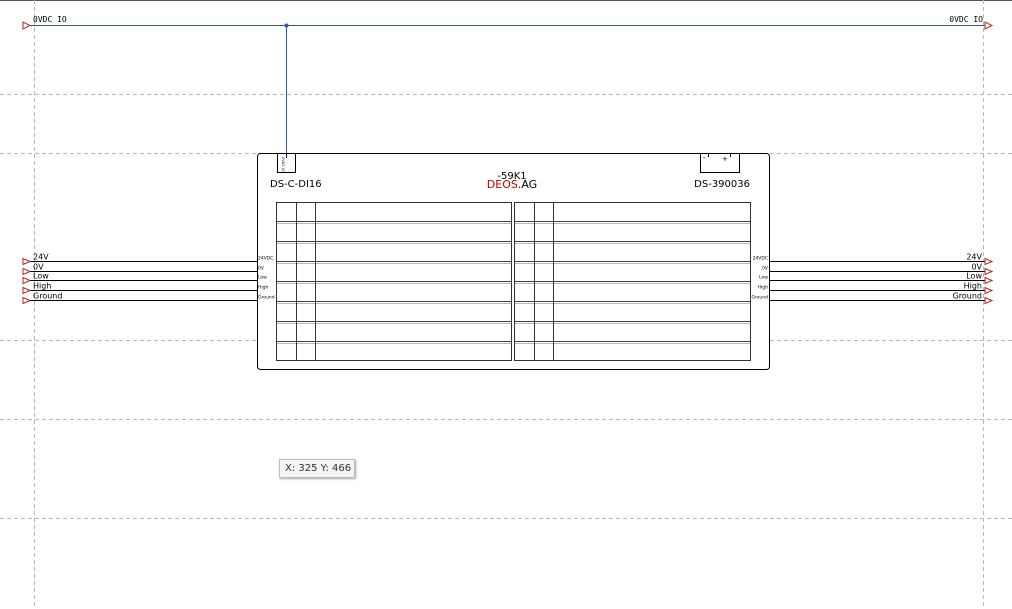  I want to click on left-signal-ground: Ground, so click(140, 298).